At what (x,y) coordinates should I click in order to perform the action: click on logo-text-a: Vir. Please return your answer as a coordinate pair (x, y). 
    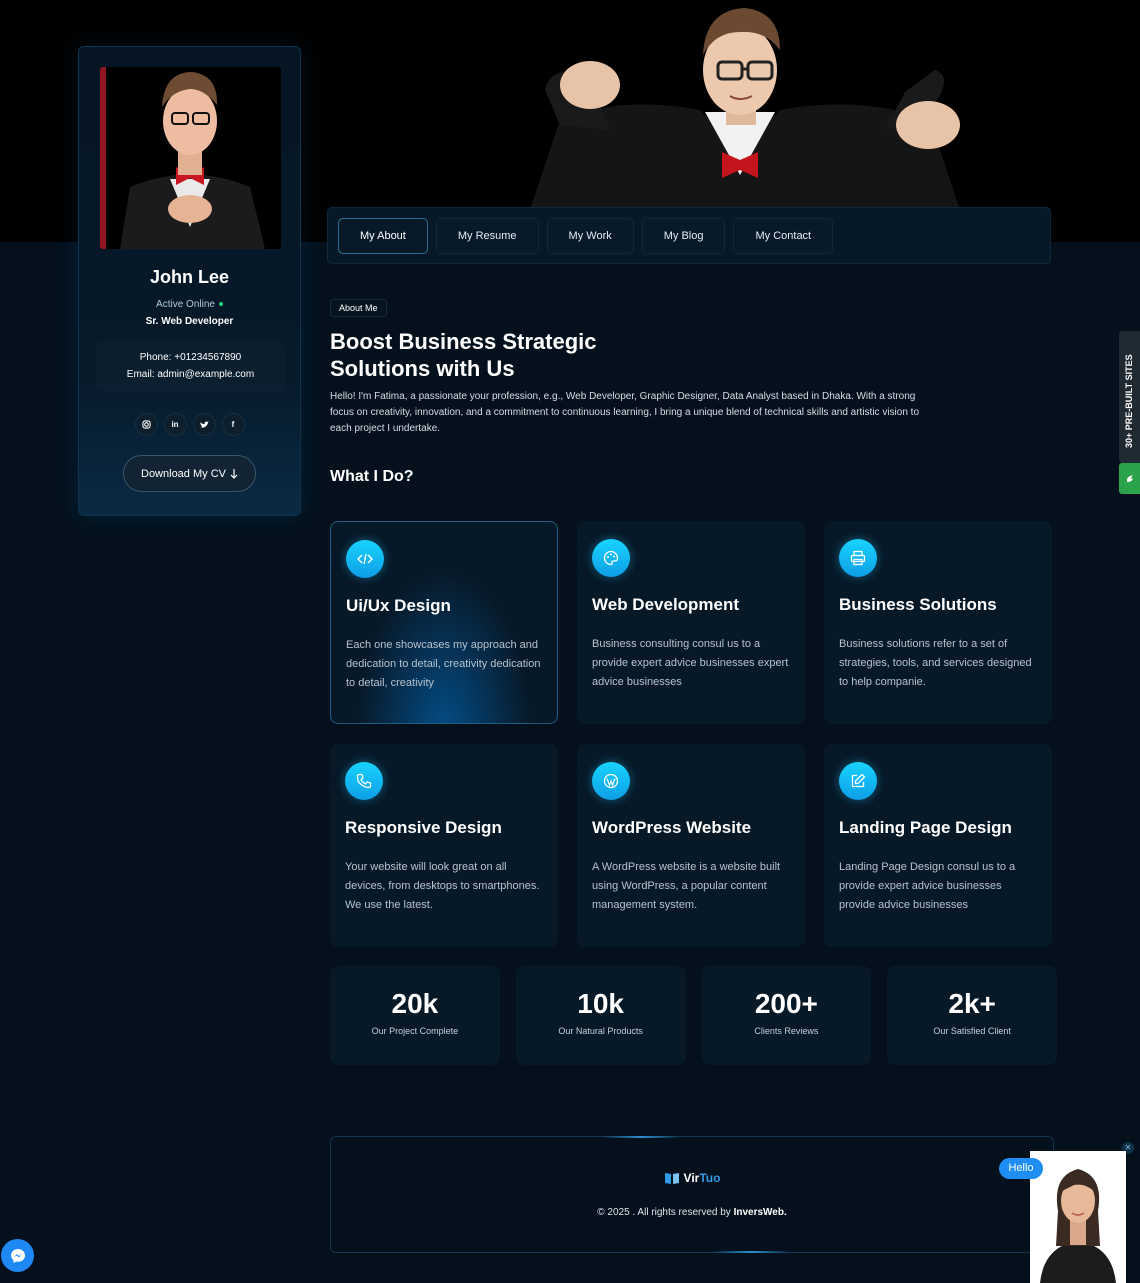
    Looking at the image, I should click on (691, 1178).